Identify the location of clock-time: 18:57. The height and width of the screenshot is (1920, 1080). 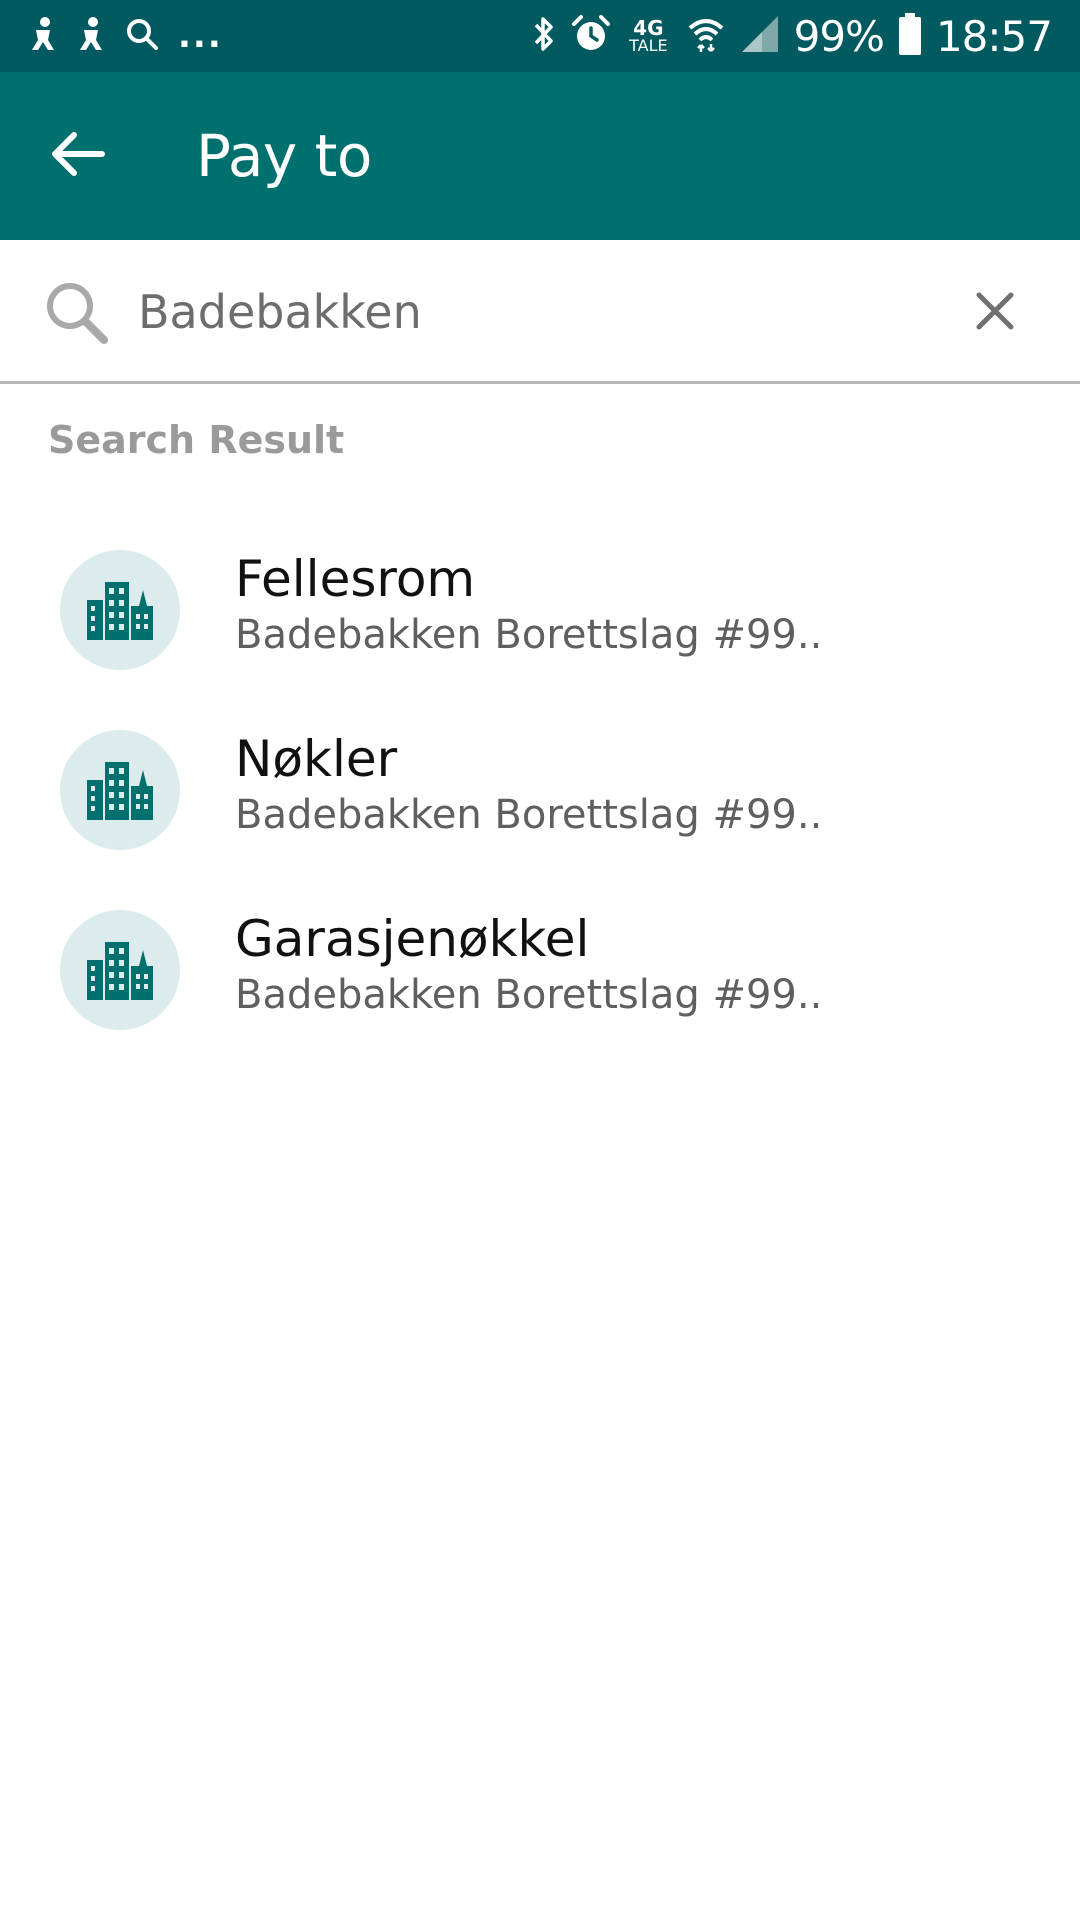
(994, 36).